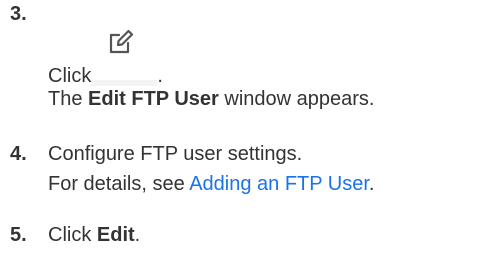 This screenshot has width=488, height=264. I want to click on step-number: 3., so click(18, 14).